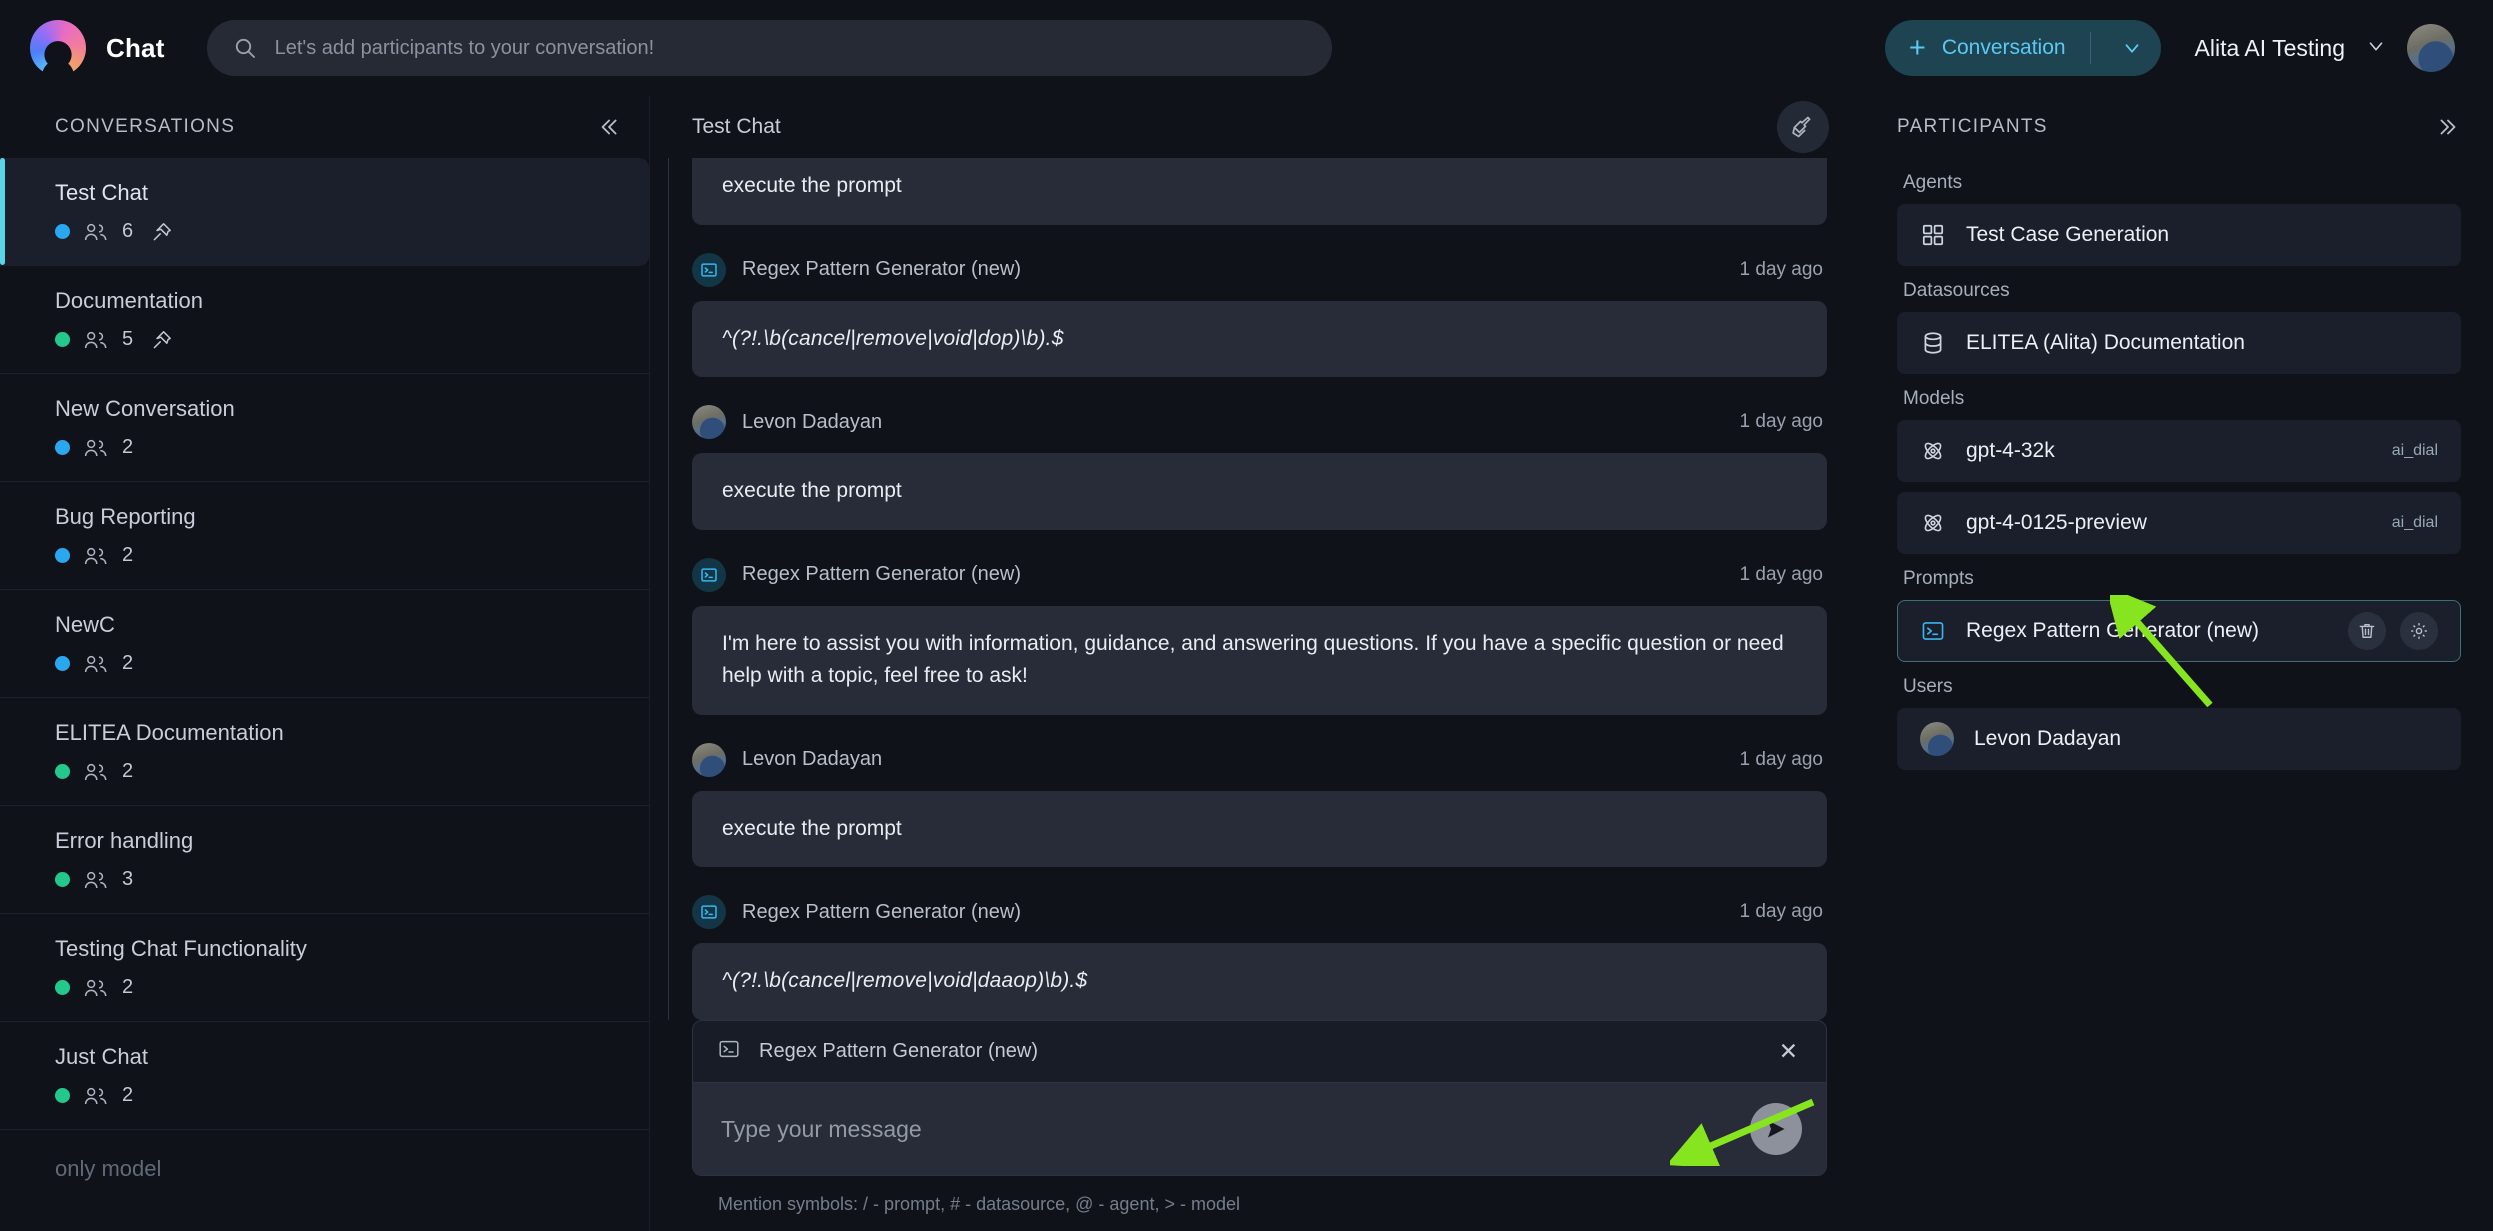 The width and height of the screenshot is (2493, 1231). I want to click on prompt-settings-button, so click(2419, 631).